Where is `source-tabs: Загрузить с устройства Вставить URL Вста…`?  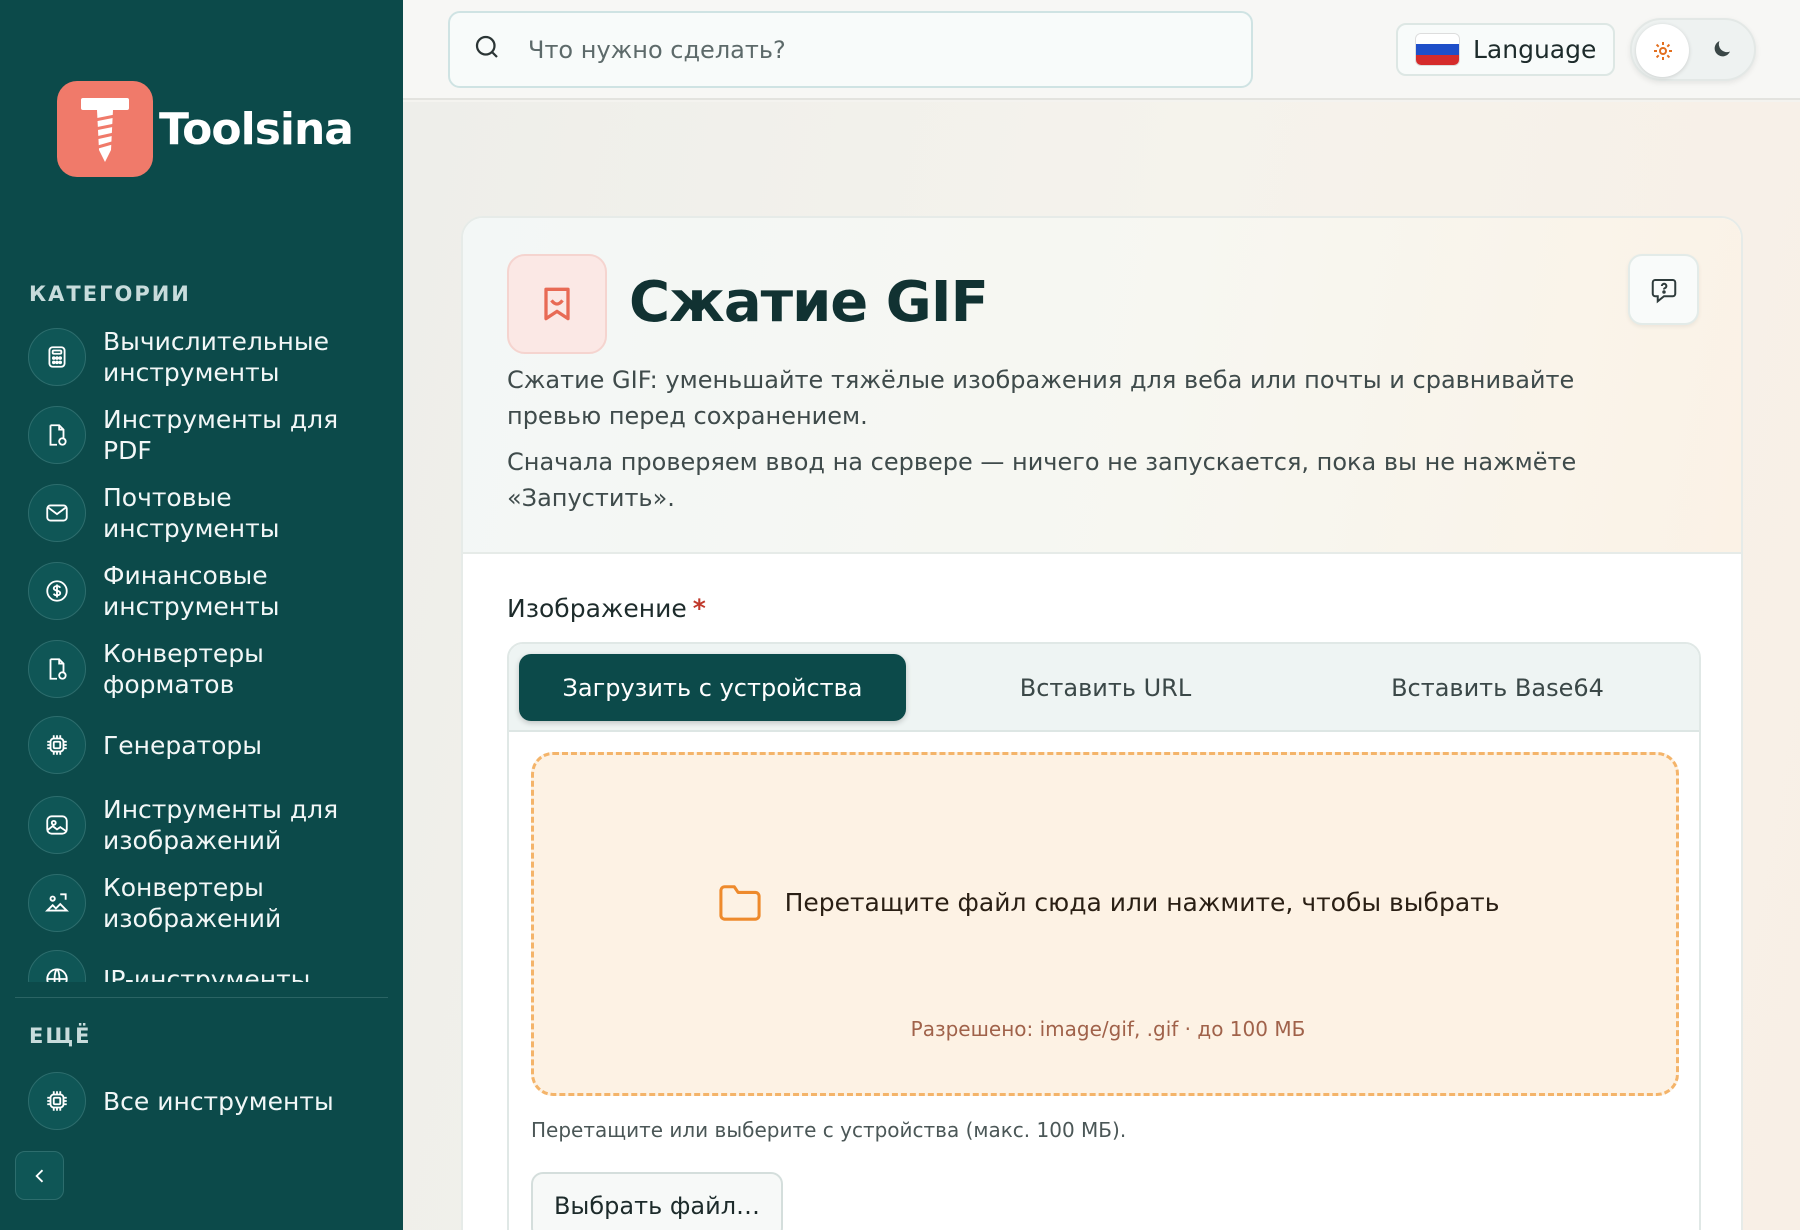 source-tabs: Загрузить с устройства Вставить URL Вста… is located at coordinates (1104, 688).